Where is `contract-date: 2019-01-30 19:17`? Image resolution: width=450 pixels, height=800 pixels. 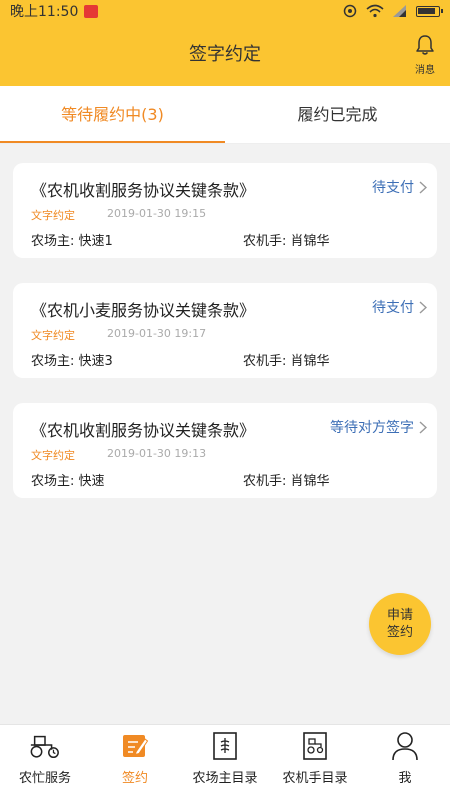 contract-date: 2019-01-30 19:17 is located at coordinates (157, 333).